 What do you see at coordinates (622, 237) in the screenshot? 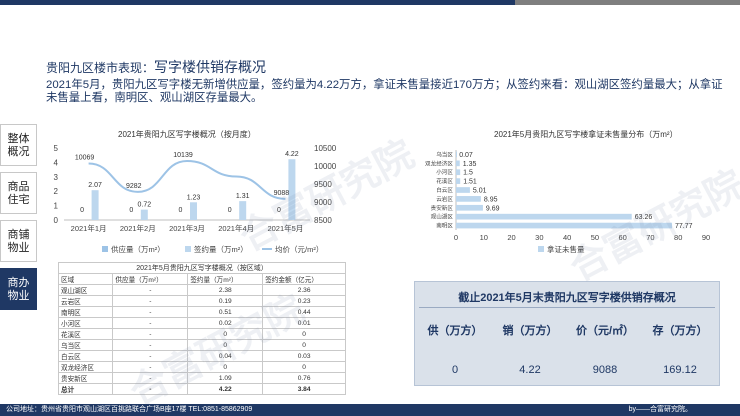
I see `x-tick-label: 60` at bounding box center [622, 237].